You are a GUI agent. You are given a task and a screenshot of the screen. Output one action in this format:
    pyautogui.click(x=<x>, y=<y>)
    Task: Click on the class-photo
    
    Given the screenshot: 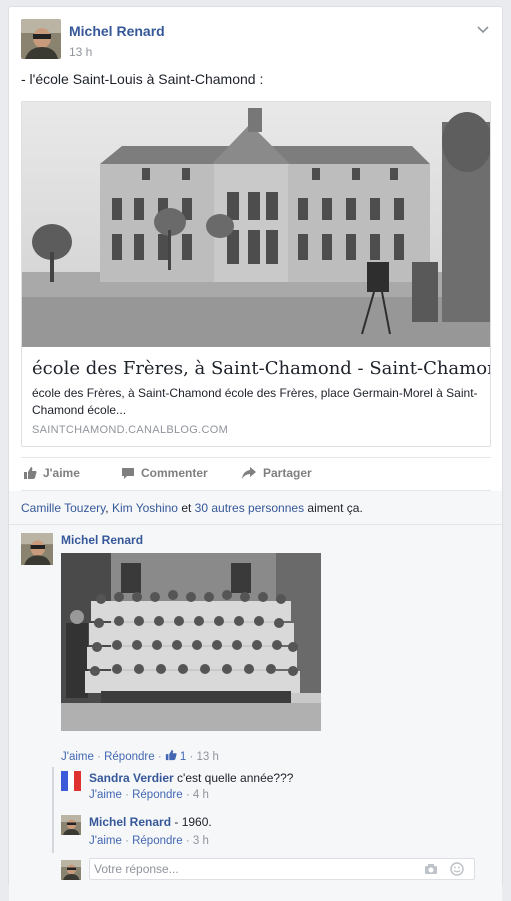 What is the action you would take?
    pyautogui.click(x=191, y=642)
    